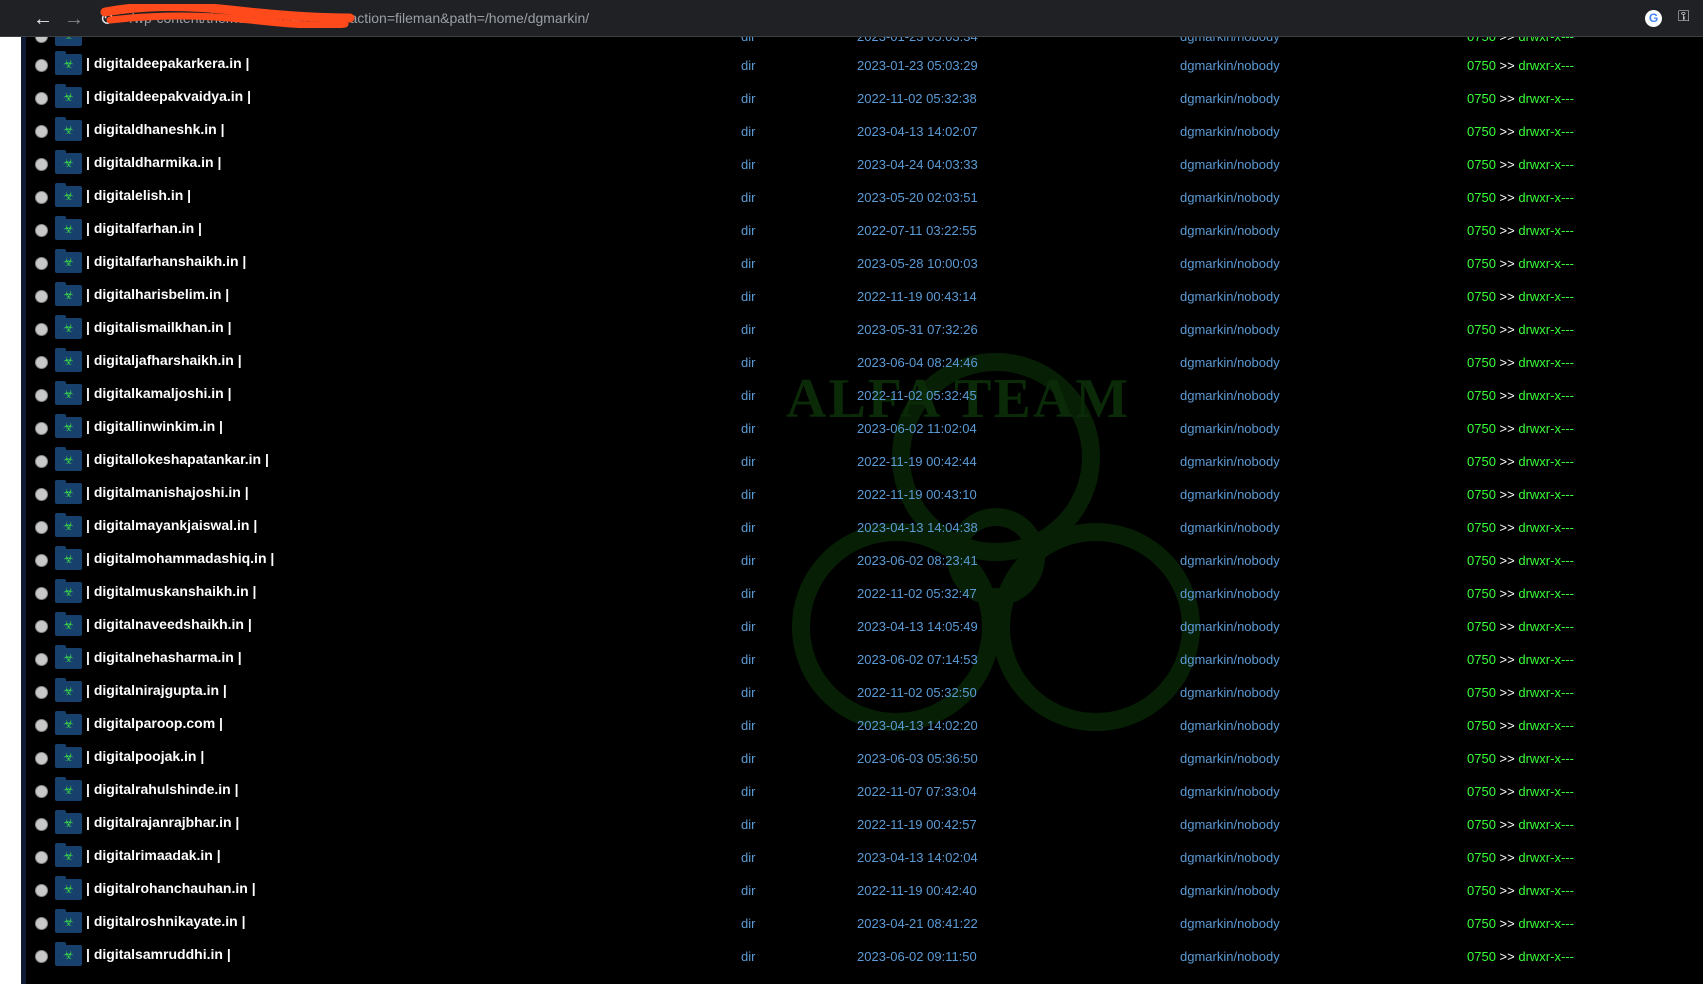 Image resolution: width=1703 pixels, height=984 pixels. I want to click on folder-name-link: | digitalpoojak.in |, so click(145, 756).